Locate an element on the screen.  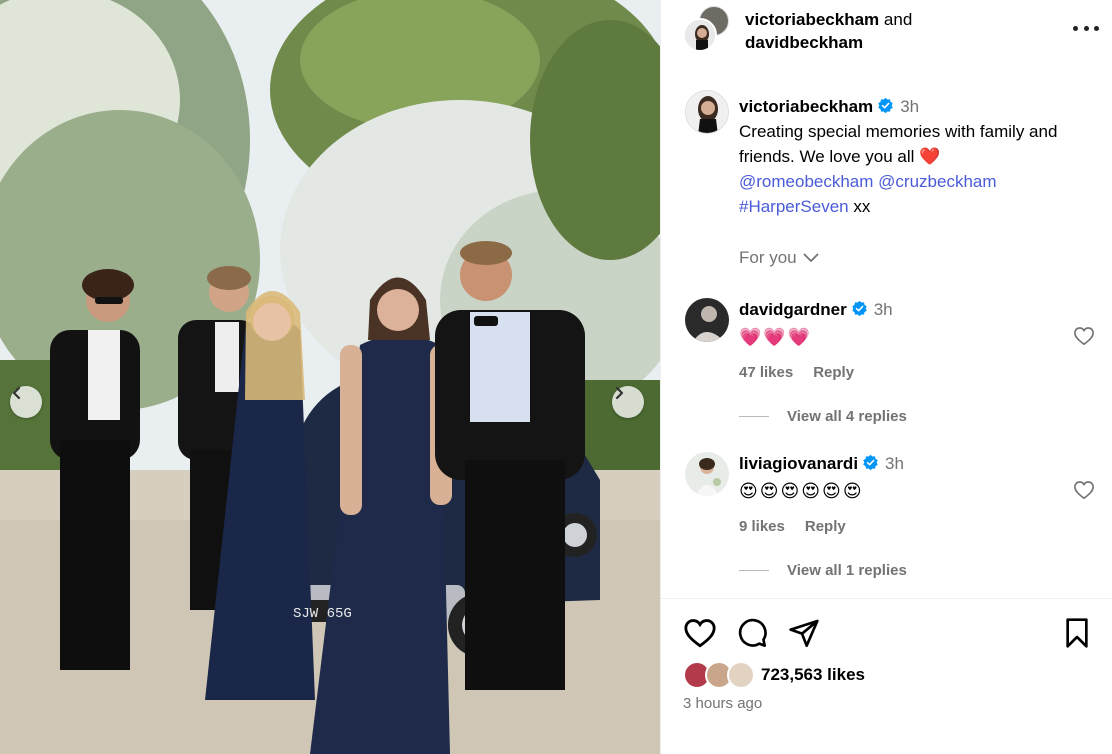
caption-emoji: ❤️ is located at coordinates (930, 156).